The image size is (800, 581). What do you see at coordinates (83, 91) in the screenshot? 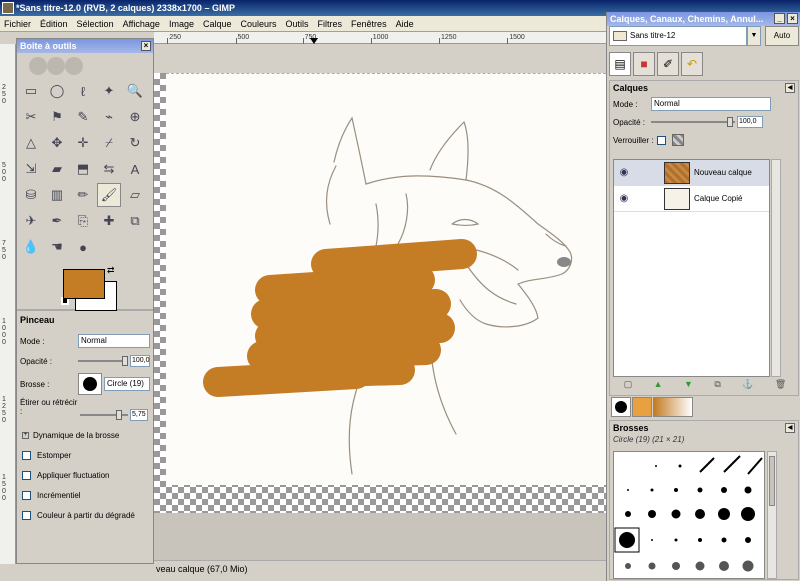
I see `lasso-icon: ℓ` at bounding box center [83, 91].